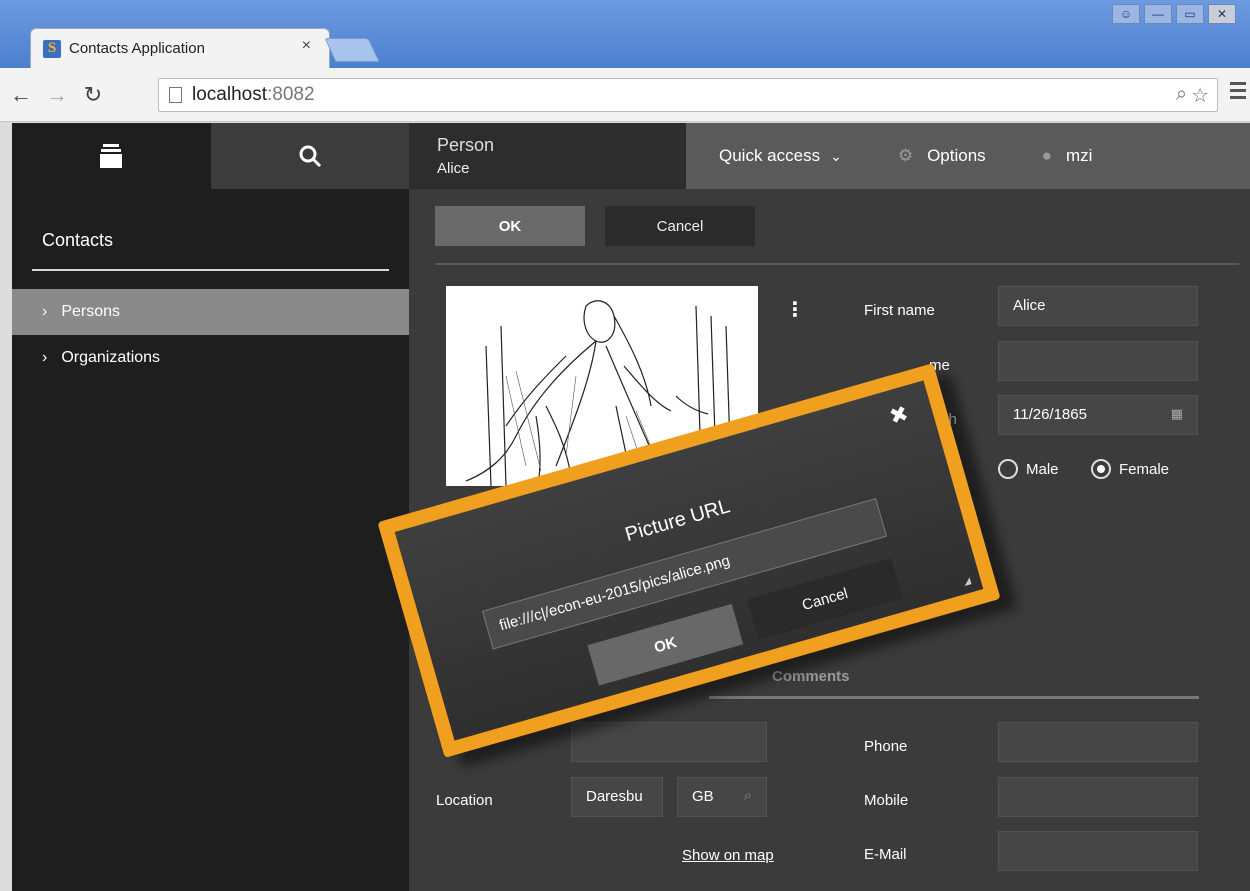  I want to click on browser-tab: S Contacts Application ×, so click(180, 48).